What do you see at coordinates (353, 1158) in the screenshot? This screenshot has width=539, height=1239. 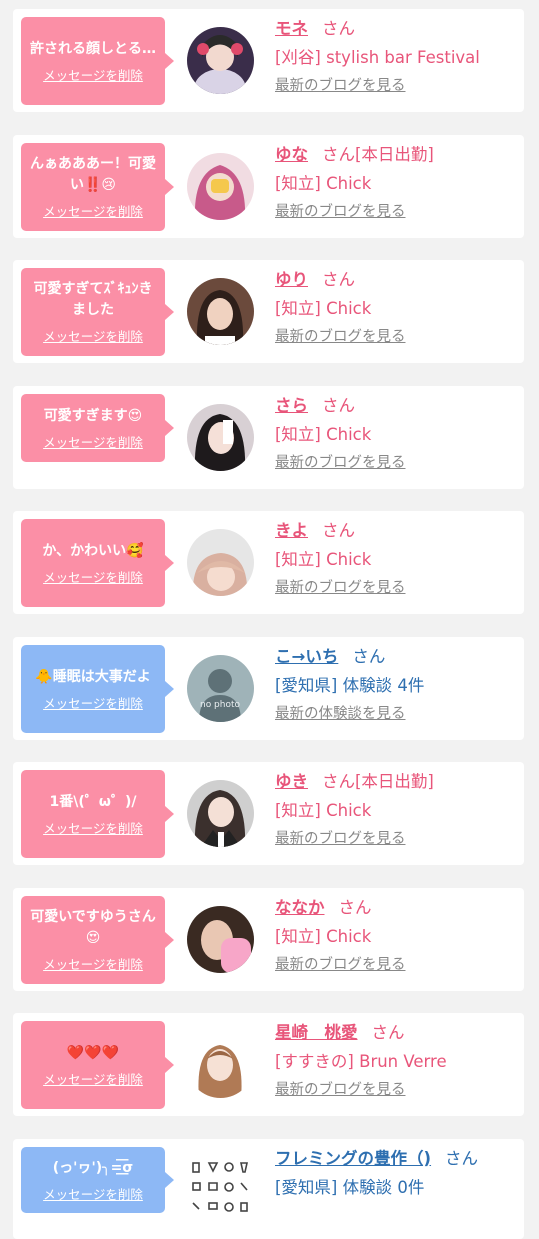 I see `profile-name-link: フレミングの豊作（)` at bounding box center [353, 1158].